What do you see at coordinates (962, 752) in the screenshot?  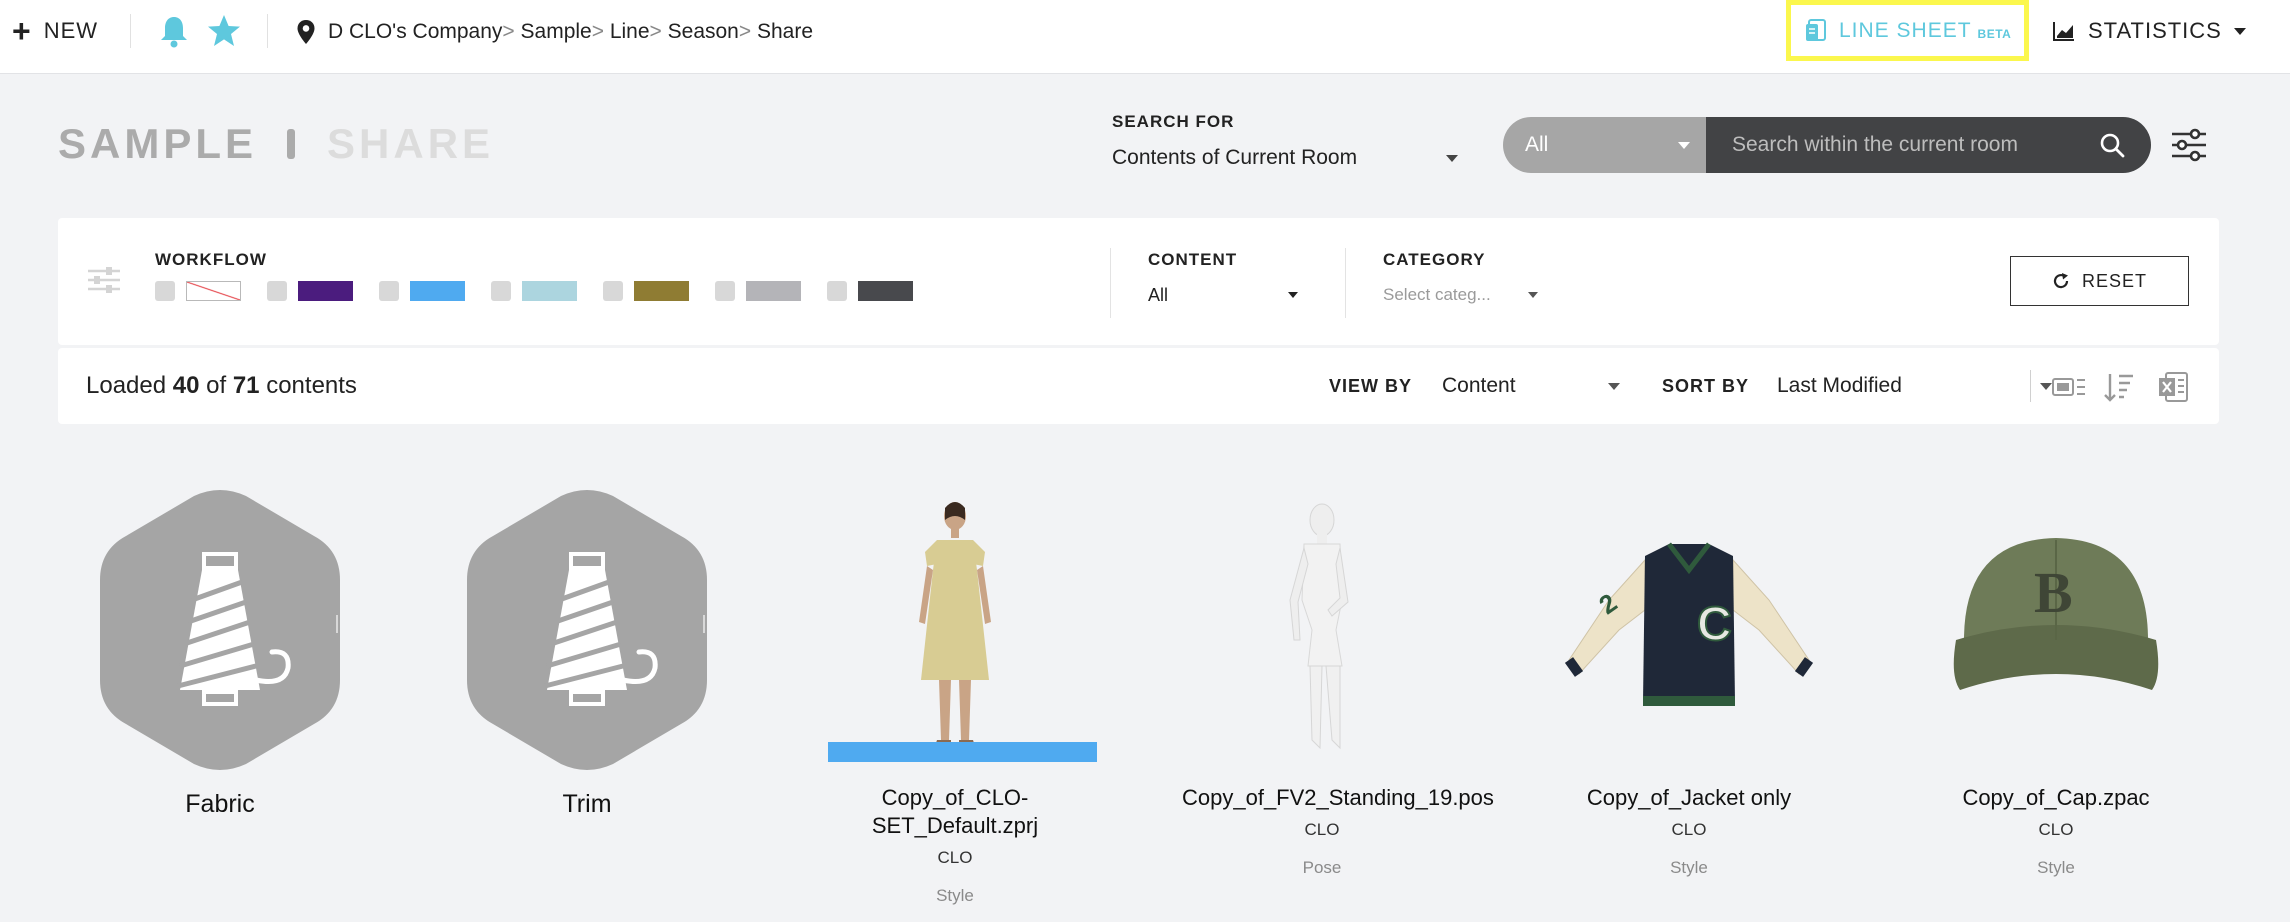 I see `workflow-status-bar` at bounding box center [962, 752].